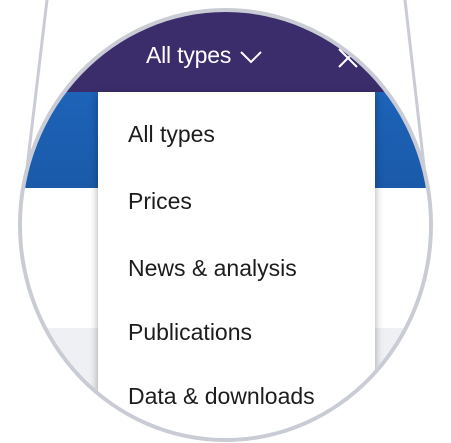 This screenshot has height=443, width=451. Describe the element at coordinates (171, 134) in the screenshot. I see `menu-item-all-types: All types` at that location.